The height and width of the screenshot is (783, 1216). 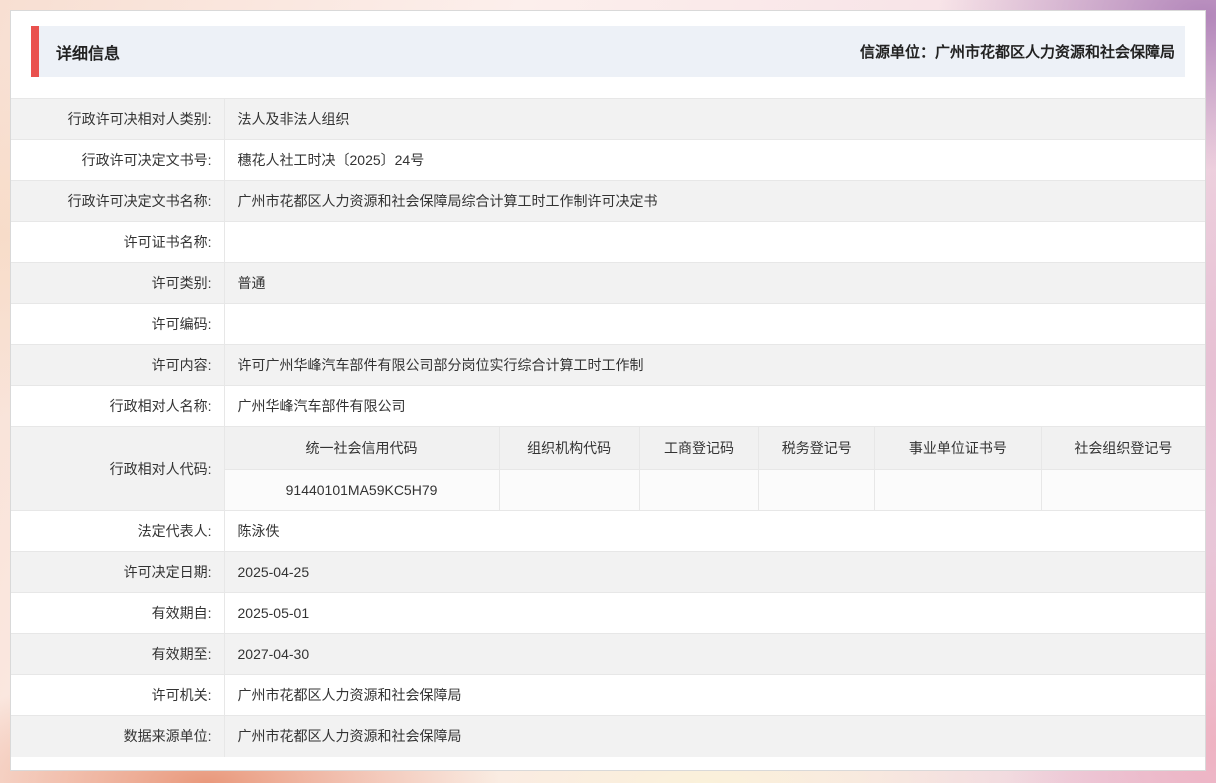 I want to click on table-row: 有效期至: 2027-04-30, so click(x=608, y=654).